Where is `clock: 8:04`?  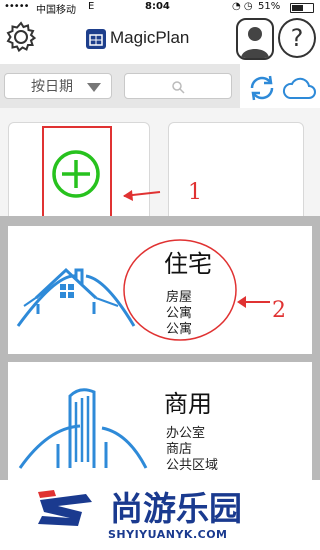 clock: 8:04 is located at coordinates (157, 6).